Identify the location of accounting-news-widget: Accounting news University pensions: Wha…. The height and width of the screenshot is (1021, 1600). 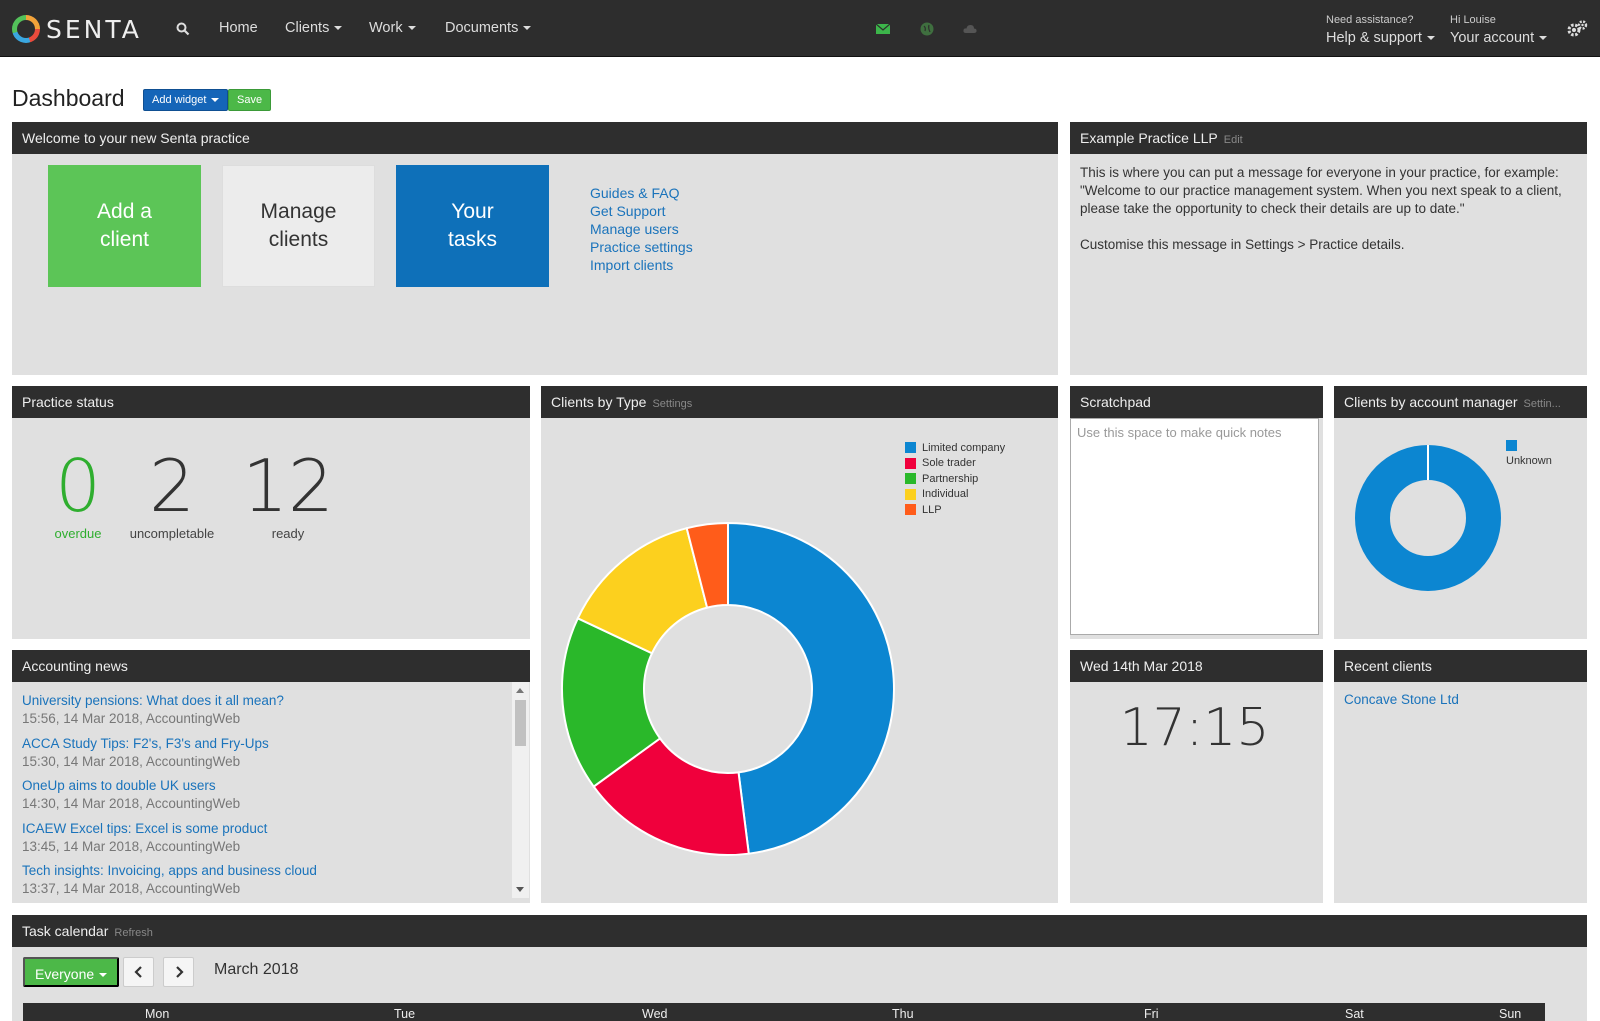
(271, 776).